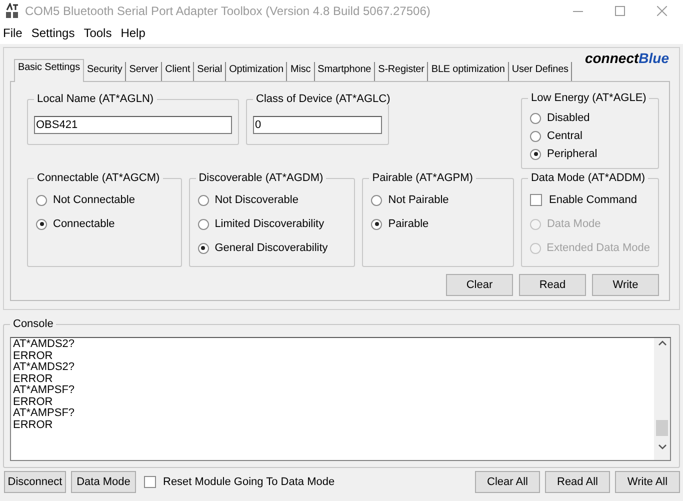 The width and height of the screenshot is (683, 501). I want to click on radio-button: Not Connectable, so click(104, 200).